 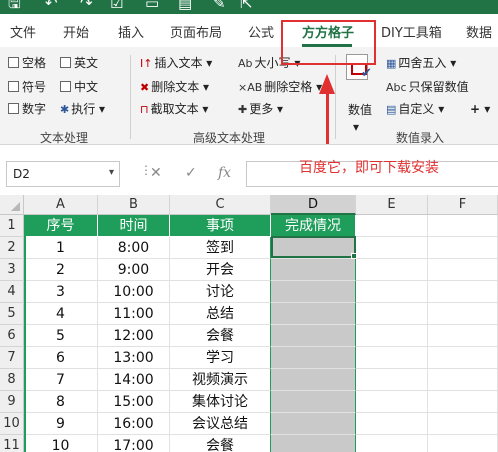 What do you see at coordinates (14, 6) in the screenshot?
I see `save-icon: 🖫` at bounding box center [14, 6].